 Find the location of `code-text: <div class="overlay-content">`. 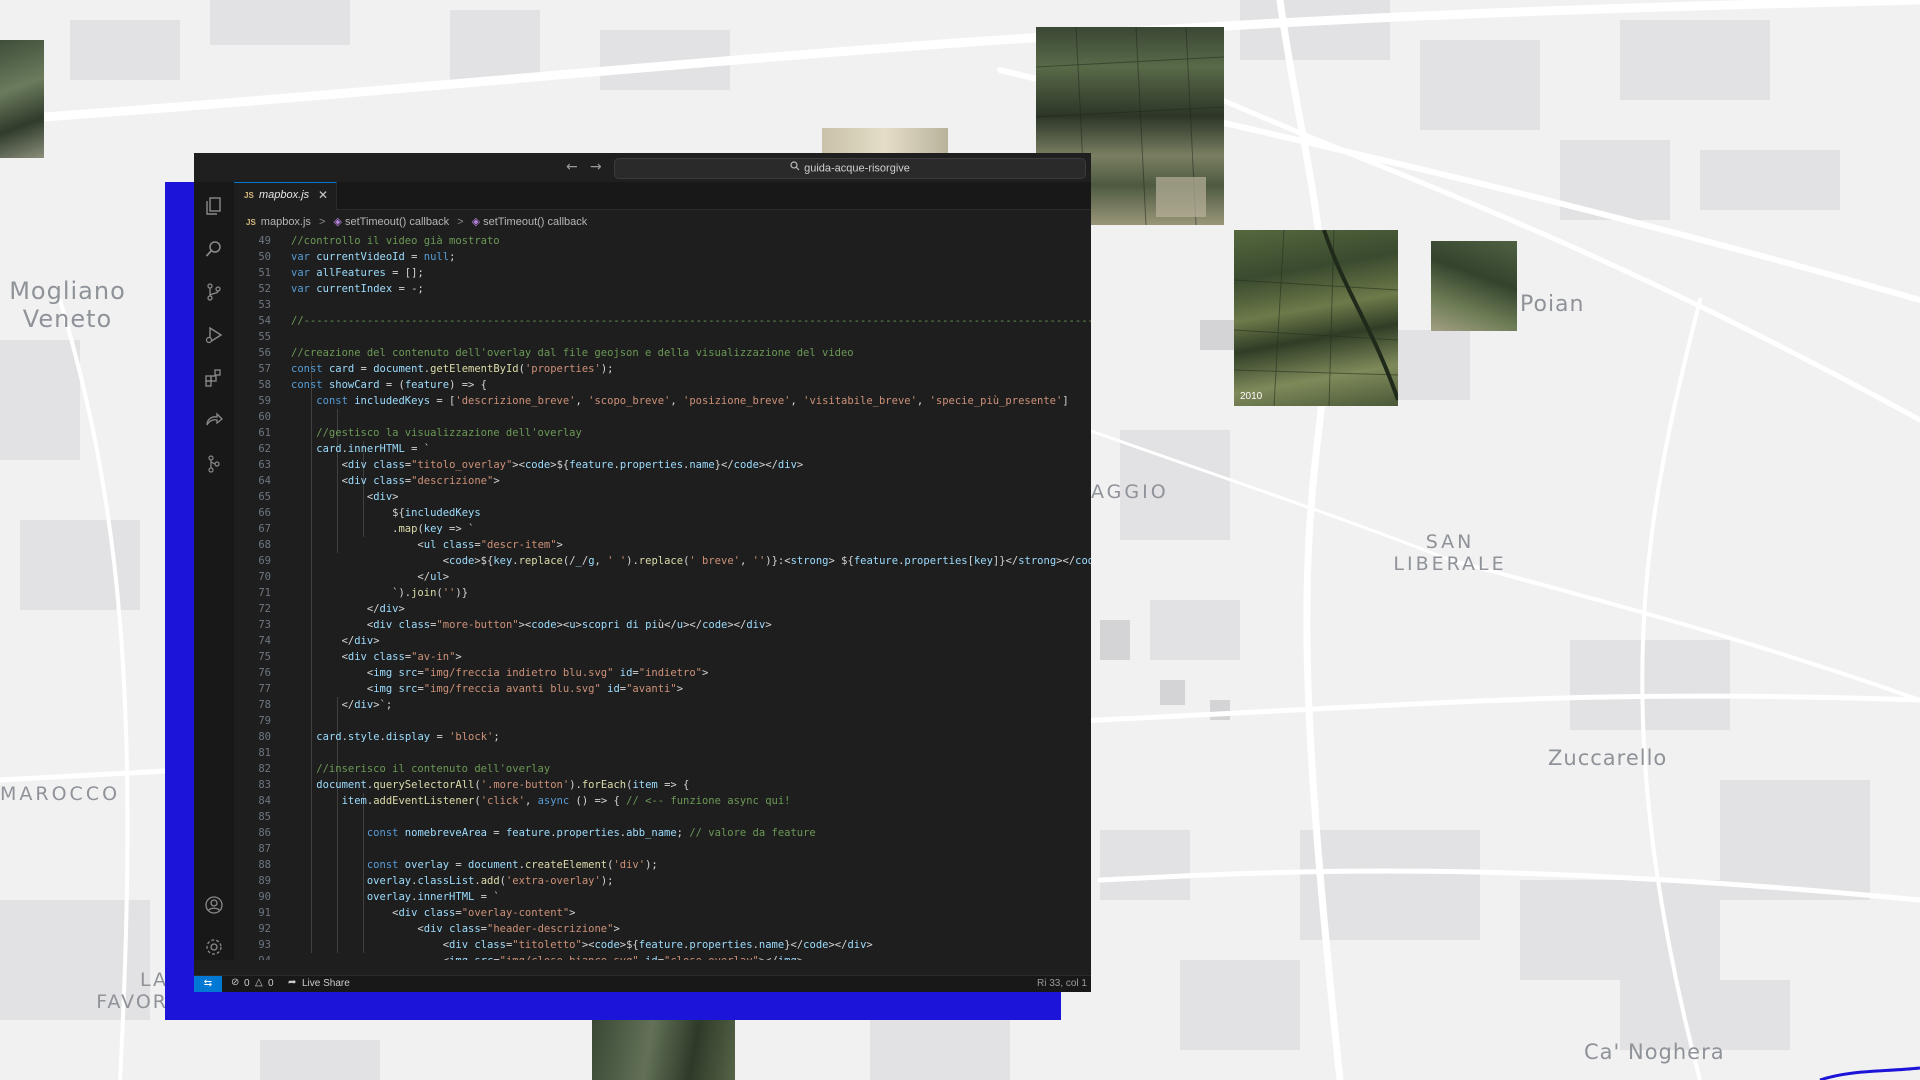

code-text: <div class="overlay-content"> is located at coordinates (433, 913).